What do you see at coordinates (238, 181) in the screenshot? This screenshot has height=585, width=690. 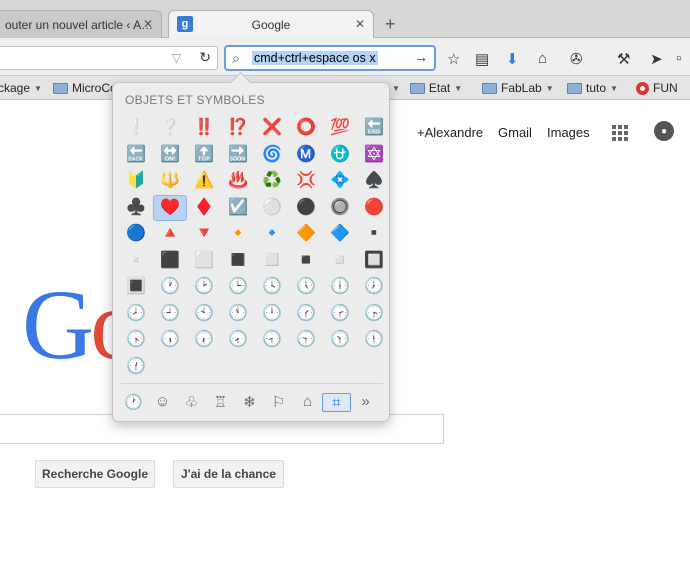 I see `emoji-cell: ♨️` at bounding box center [238, 181].